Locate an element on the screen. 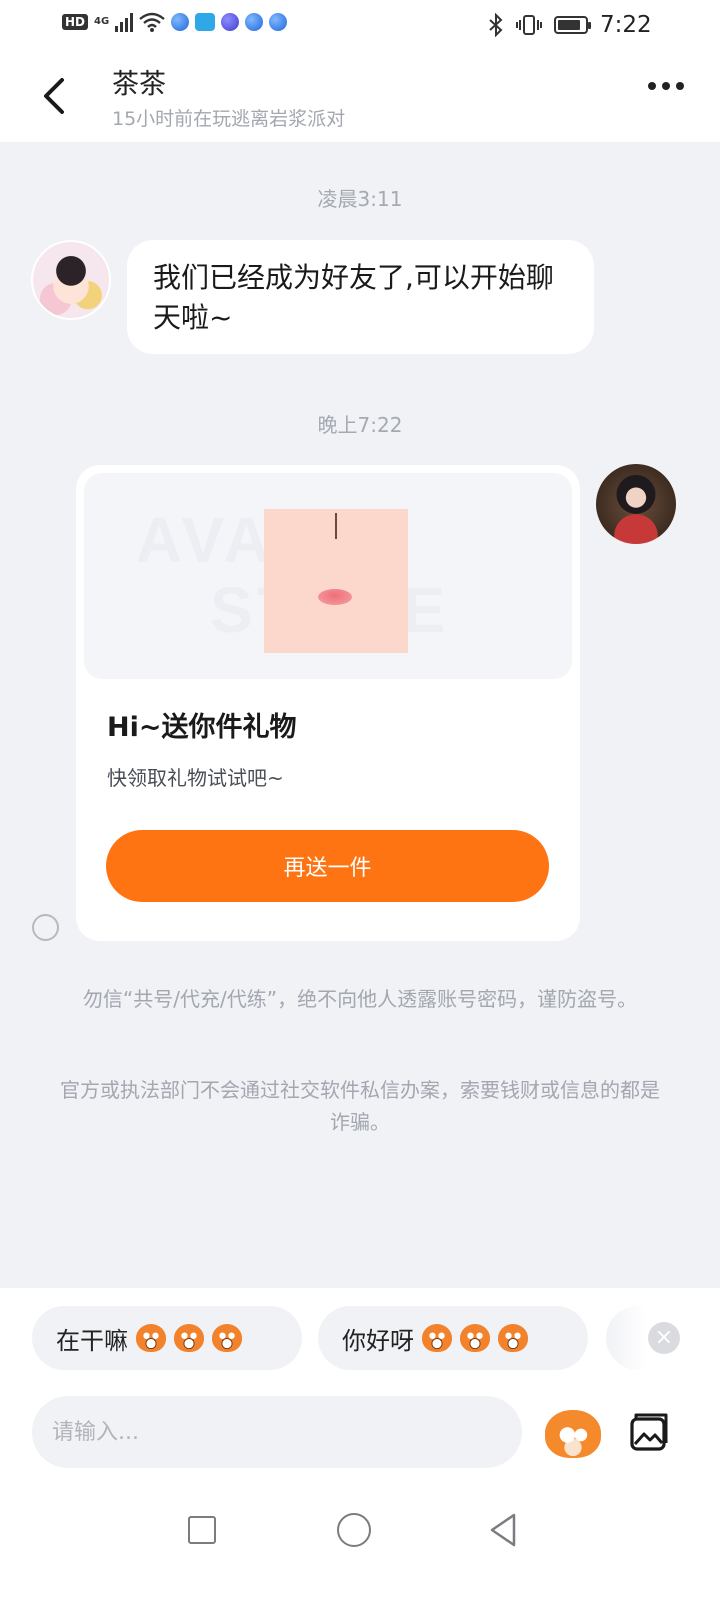  back-icon is located at coordinates (58, 96).